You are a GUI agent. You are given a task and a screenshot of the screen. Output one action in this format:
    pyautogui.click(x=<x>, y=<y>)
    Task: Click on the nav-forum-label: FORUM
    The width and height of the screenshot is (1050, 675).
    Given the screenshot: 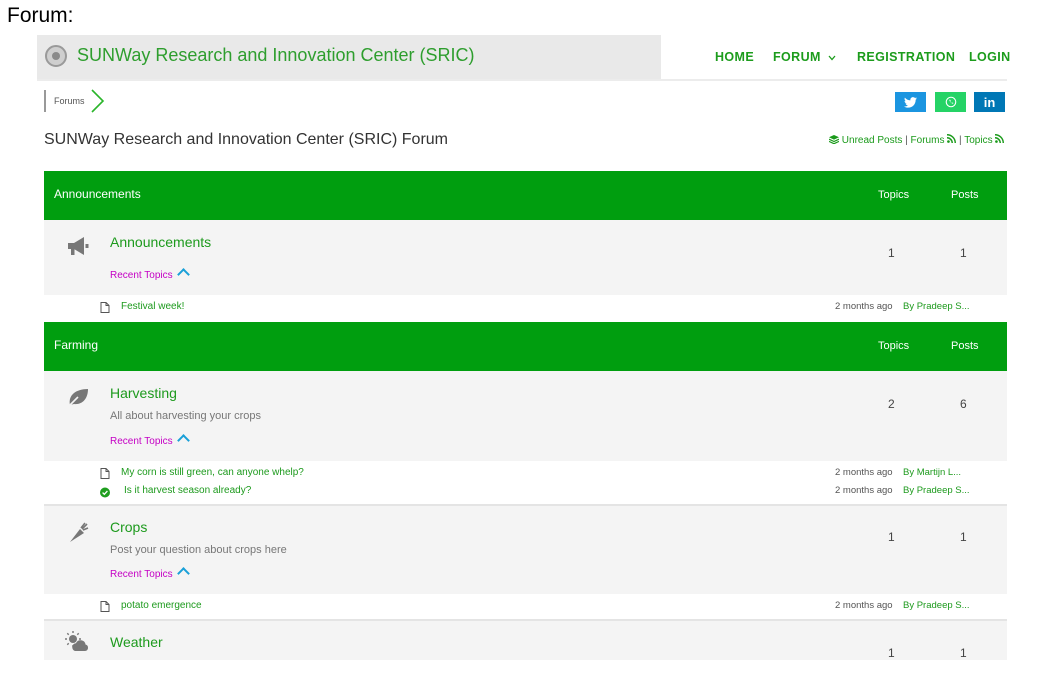 What is the action you would take?
    pyautogui.click(x=797, y=57)
    